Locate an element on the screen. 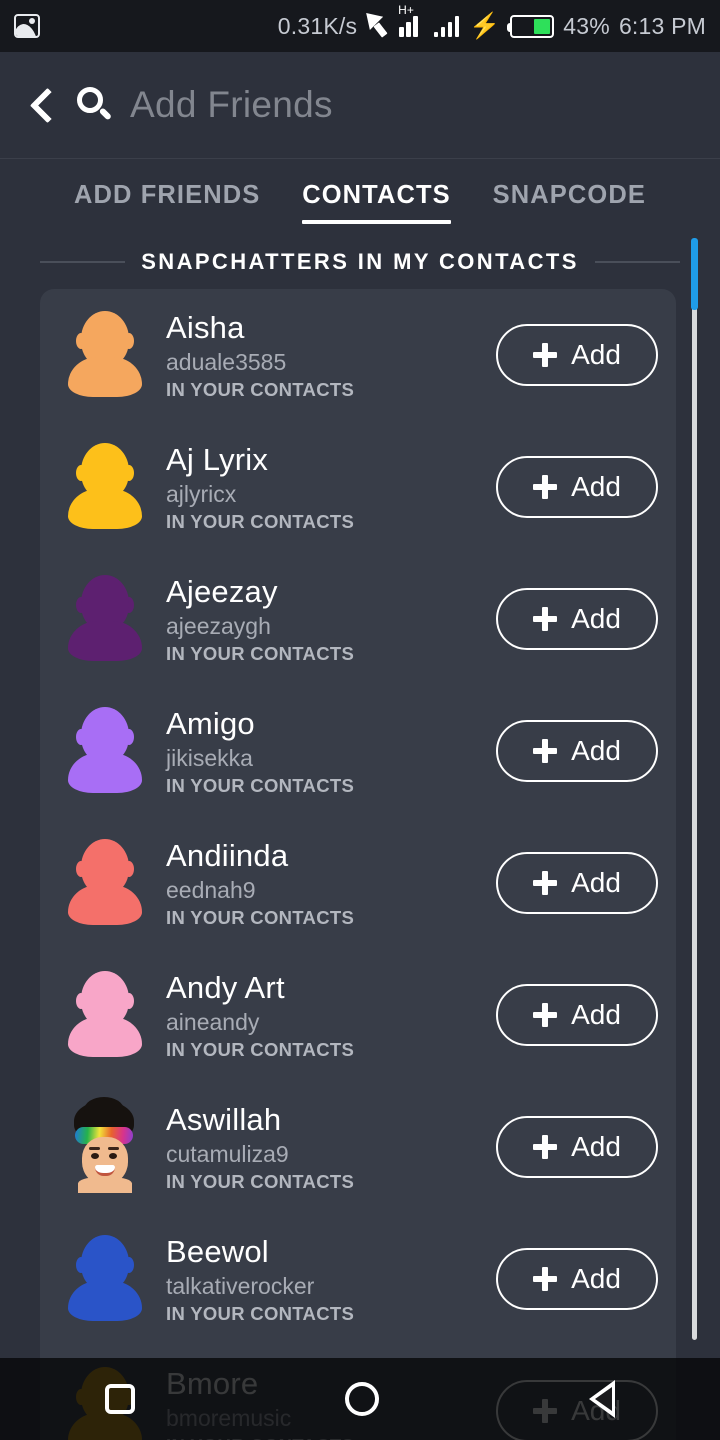 Image resolution: width=720 pixels, height=1440 pixels. contact-username: cutamuliza9 is located at coordinates (227, 1153).